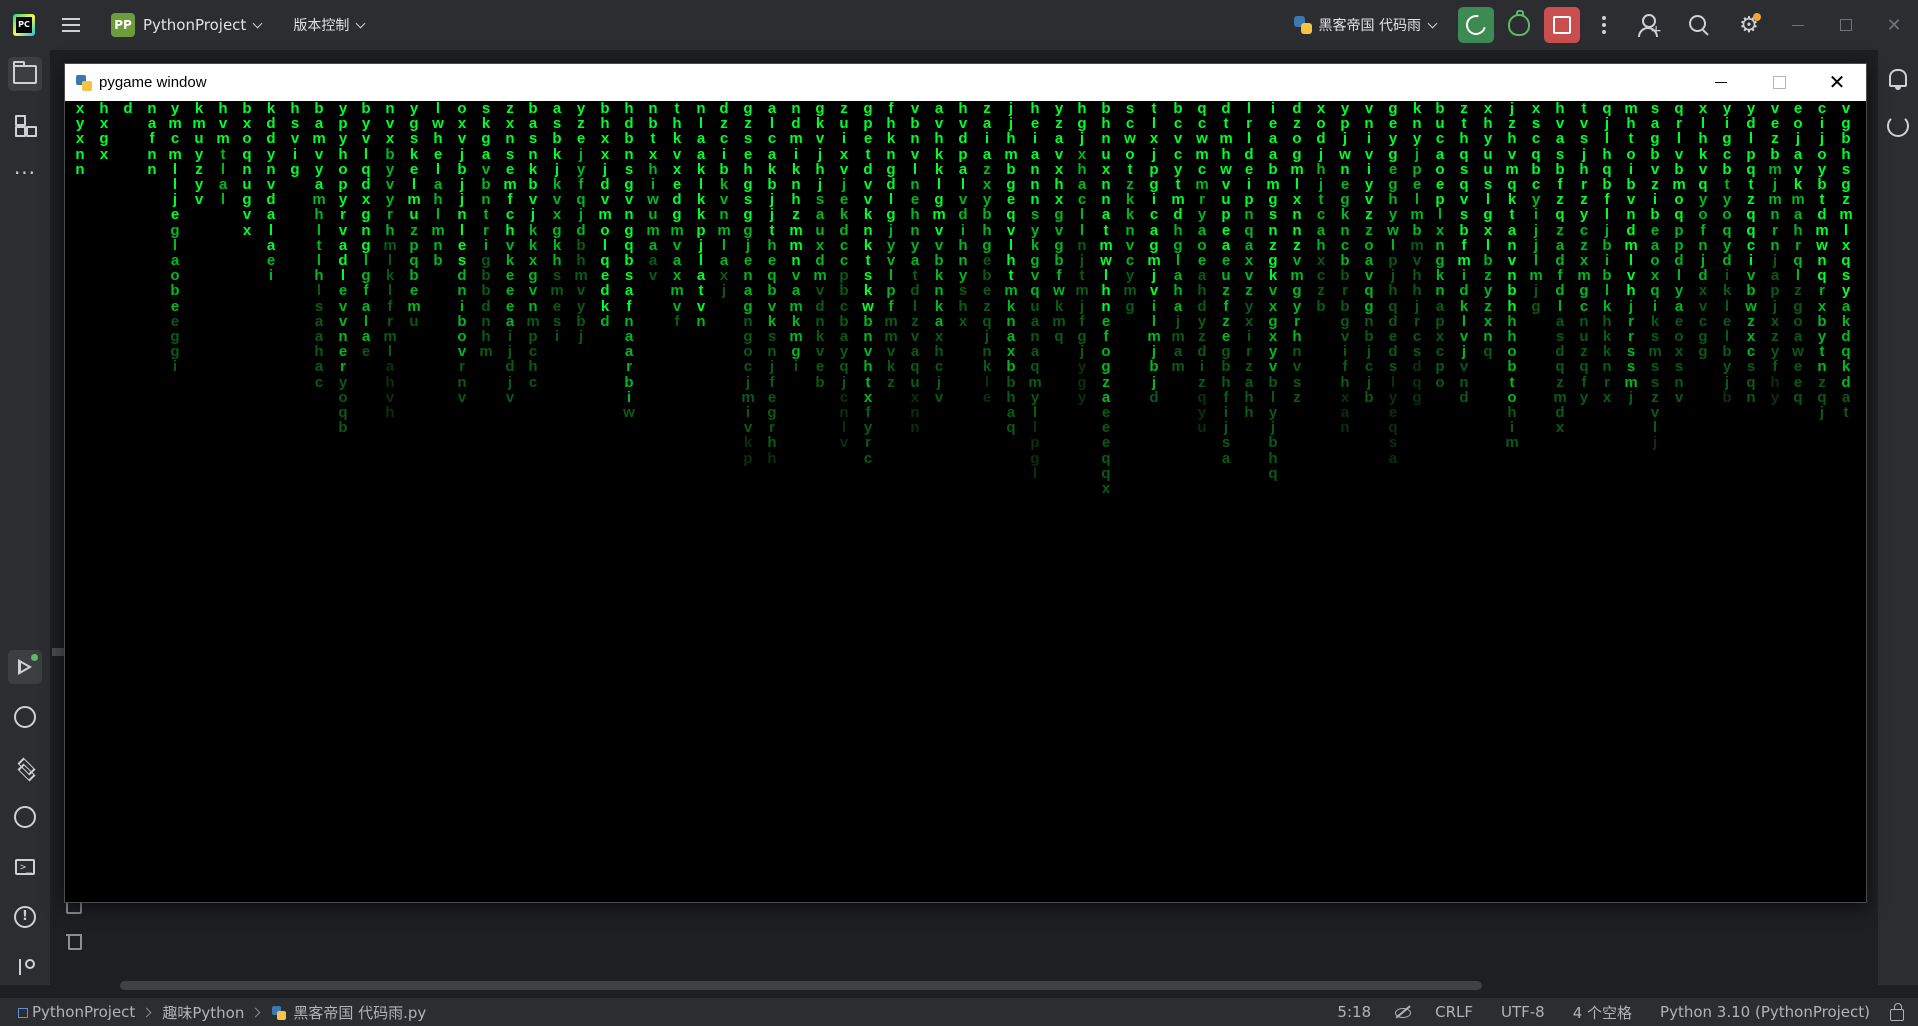 The image size is (1918, 1026). I want to click on rain-column: qcwmcmryaoeahdyzdizqyu, so click(1202, 269).